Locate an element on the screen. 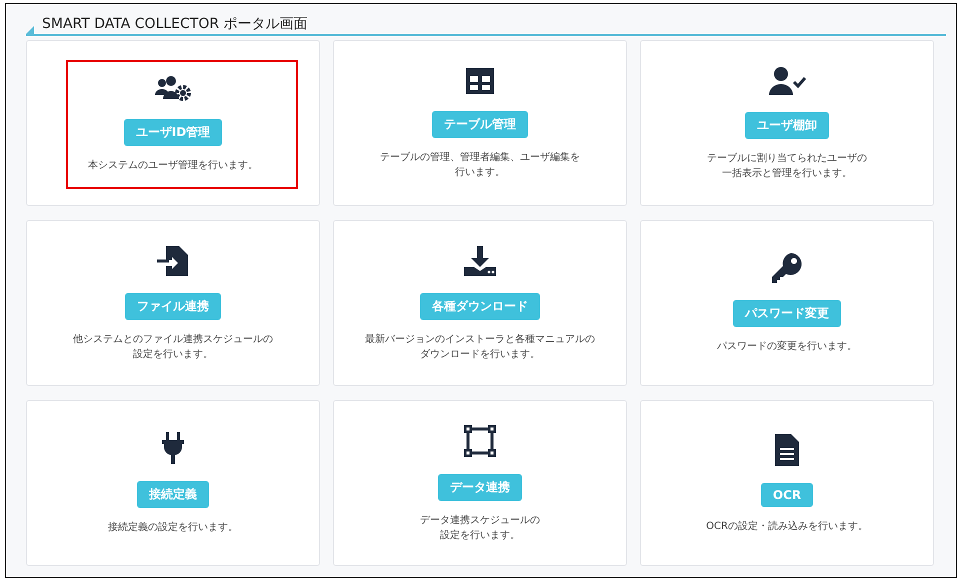 Image resolution: width=964 pixels, height=585 pixels. page-title: SMART DATA COLLECTOR ポータル画面 is located at coordinates (175, 24).